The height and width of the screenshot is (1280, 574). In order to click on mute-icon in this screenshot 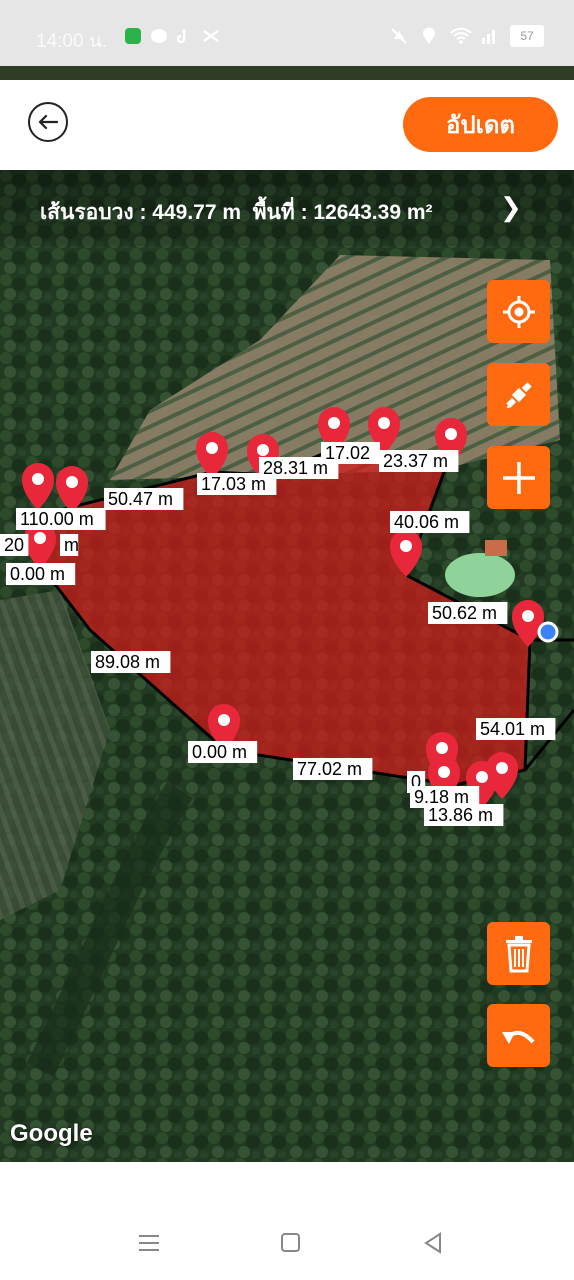, I will do `click(399, 36)`.